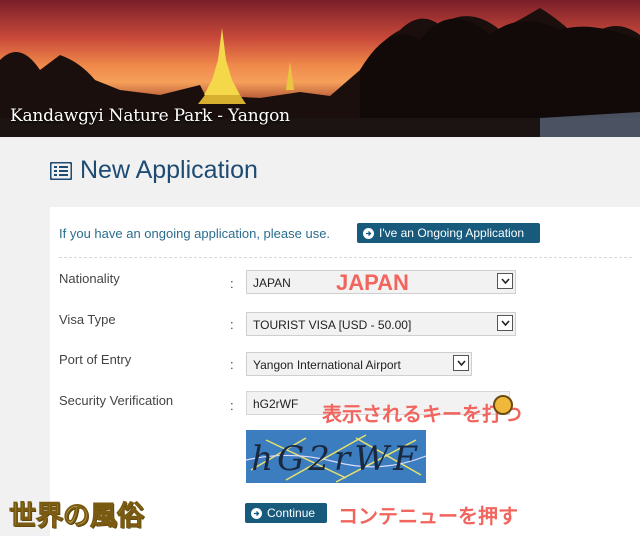 This screenshot has height=536, width=640. What do you see at coordinates (332, 325) in the screenshot?
I see `visa-type-value: TOURIST VISA [USD - 50.00]` at bounding box center [332, 325].